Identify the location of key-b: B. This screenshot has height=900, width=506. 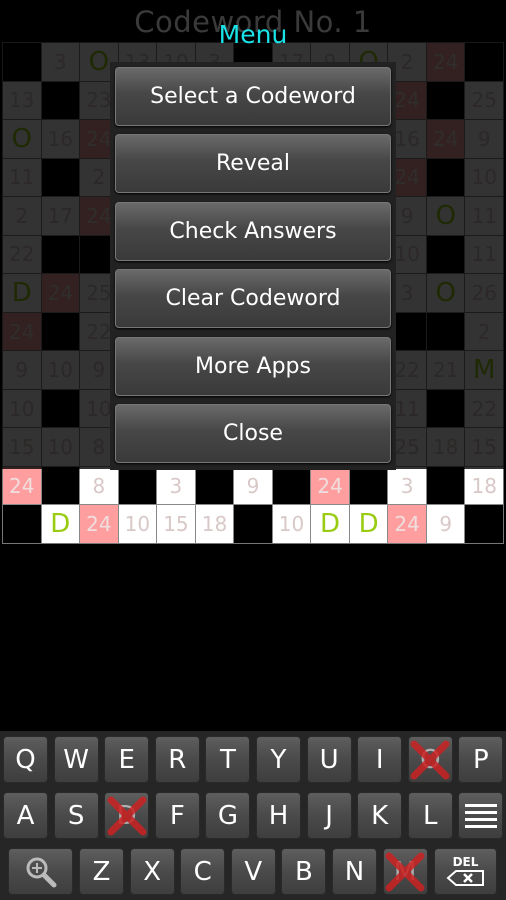
(304, 871).